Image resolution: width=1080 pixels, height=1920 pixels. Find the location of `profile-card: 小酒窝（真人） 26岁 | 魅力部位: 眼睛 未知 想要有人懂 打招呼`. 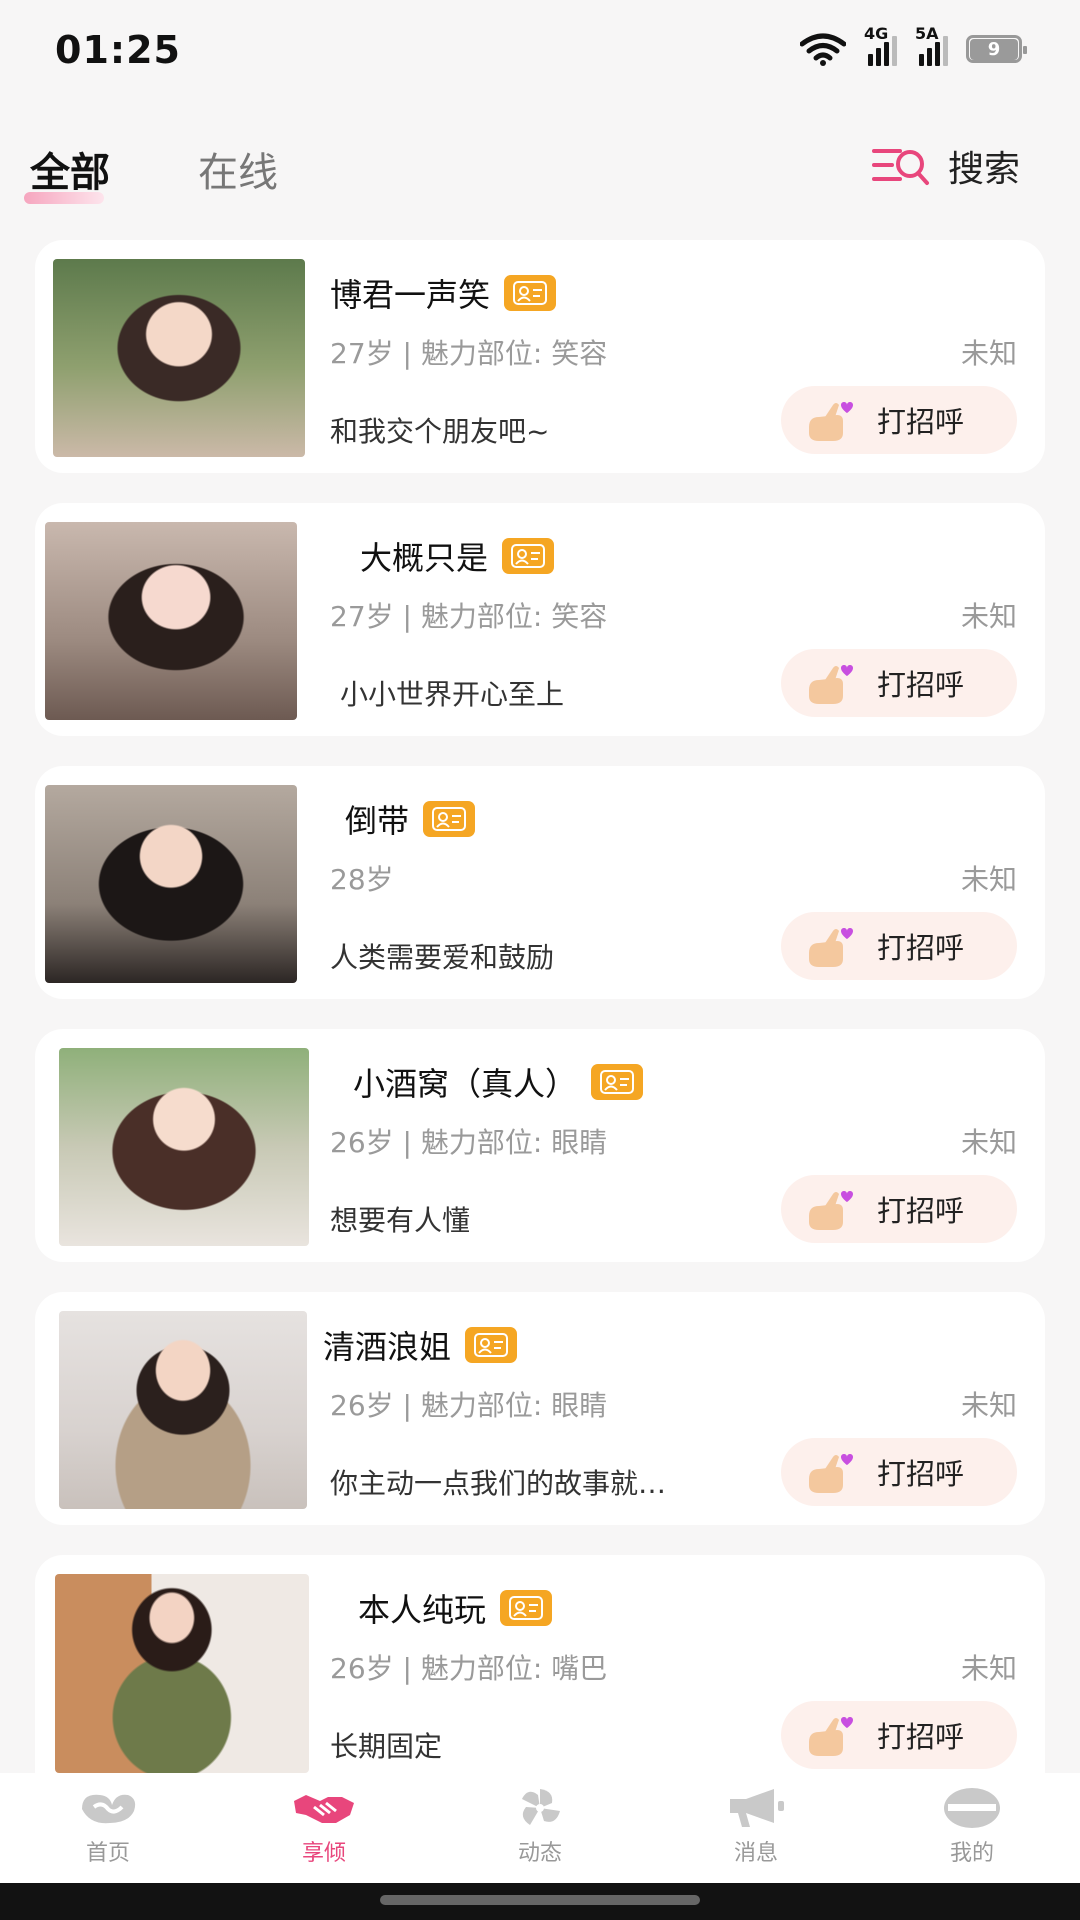

profile-card: 小酒窝（真人） 26岁 | 魅力部位: 眼睛 未知 想要有人懂 打招呼 is located at coordinates (540, 1145).